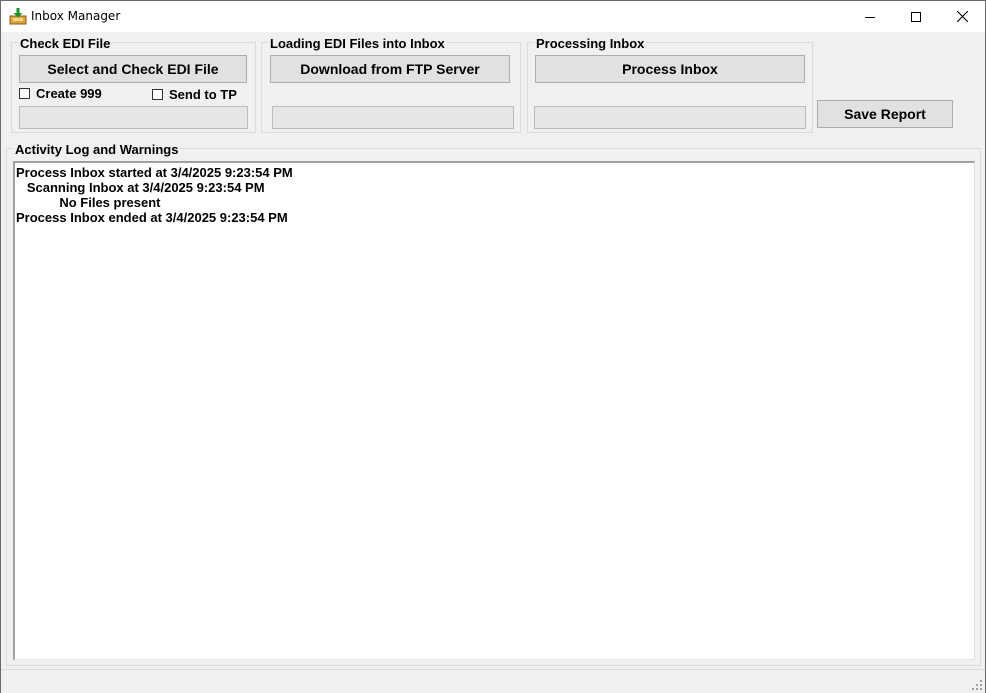  Describe the element at coordinates (203, 94) in the screenshot. I see `send-to-tp-label: Send to TP` at that location.